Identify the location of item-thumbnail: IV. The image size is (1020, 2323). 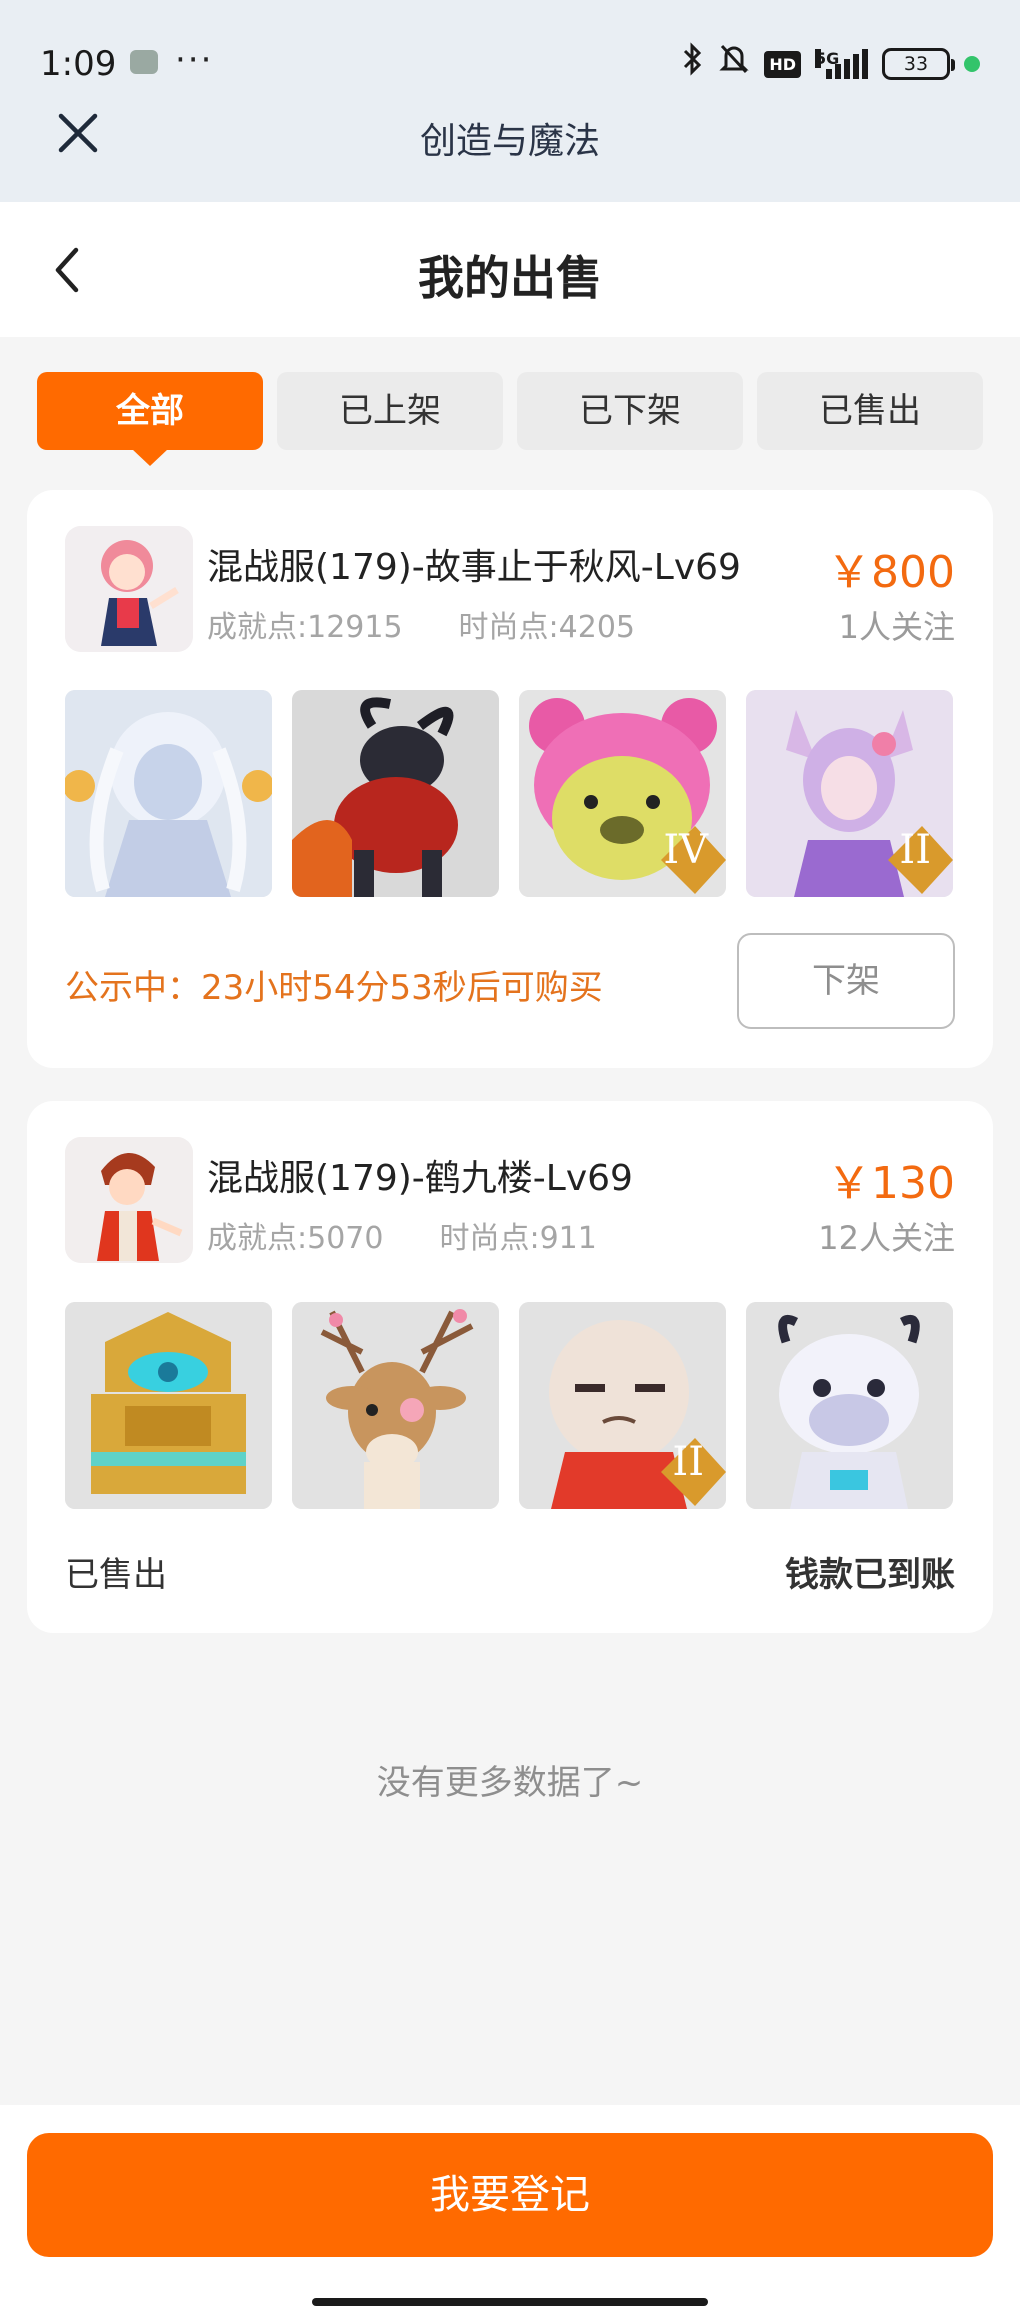
(622, 793).